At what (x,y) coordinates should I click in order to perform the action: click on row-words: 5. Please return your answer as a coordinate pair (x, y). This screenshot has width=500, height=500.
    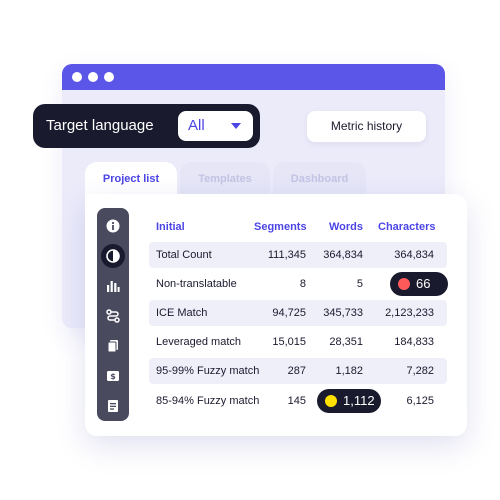
    Looking at the image, I should click on (359, 284).